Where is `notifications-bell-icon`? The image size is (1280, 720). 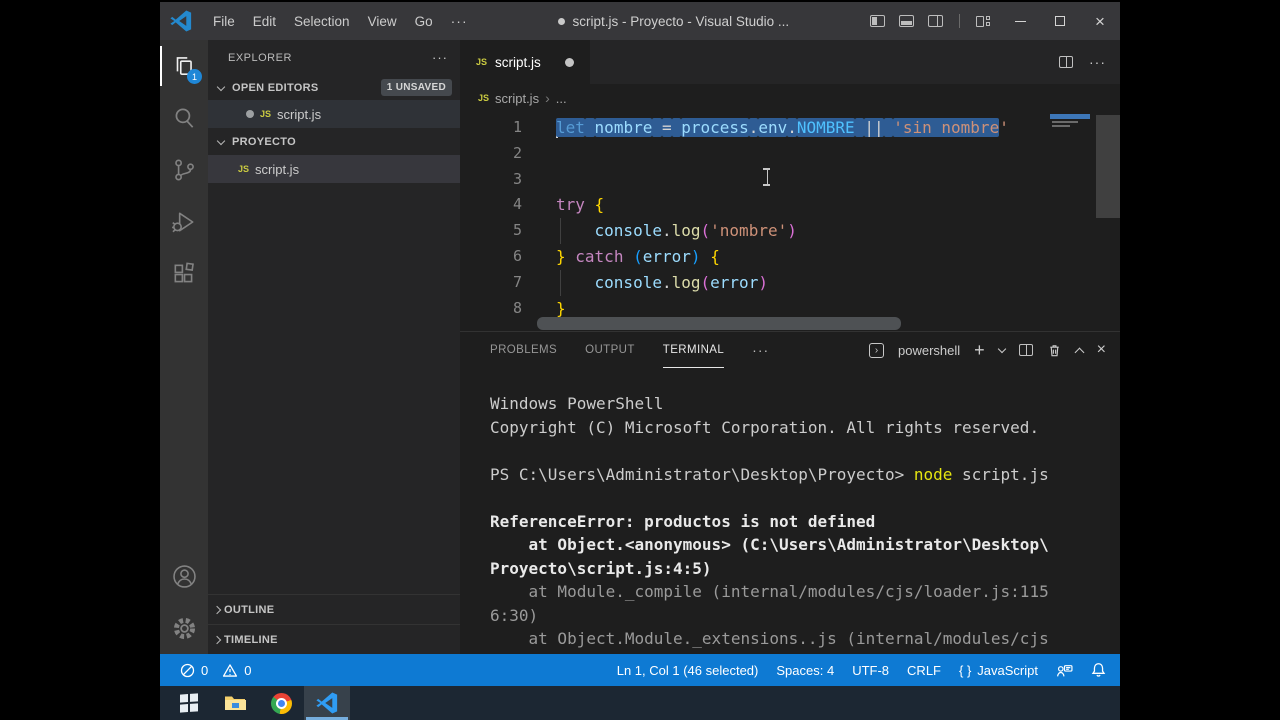
notifications-bell-icon is located at coordinates (1098, 670).